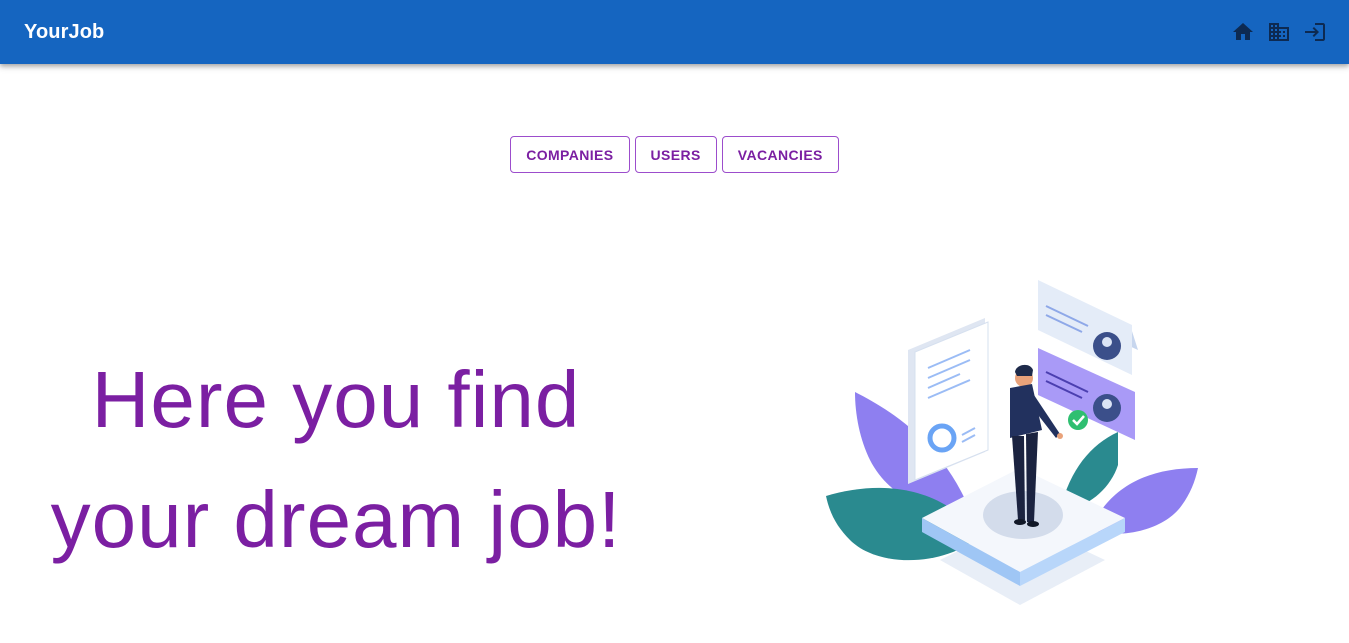 The width and height of the screenshot is (1349, 643). Describe the element at coordinates (1243, 32) in the screenshot. I see `home-icon` at that location.